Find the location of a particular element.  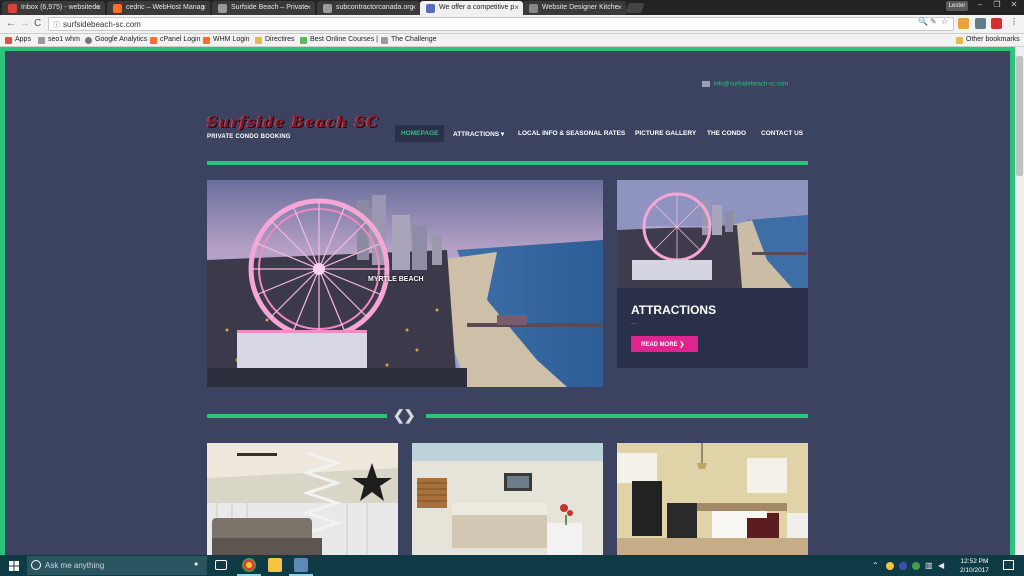

read-more-button: READ MORE ❯ is located at coordinates (664, 344).